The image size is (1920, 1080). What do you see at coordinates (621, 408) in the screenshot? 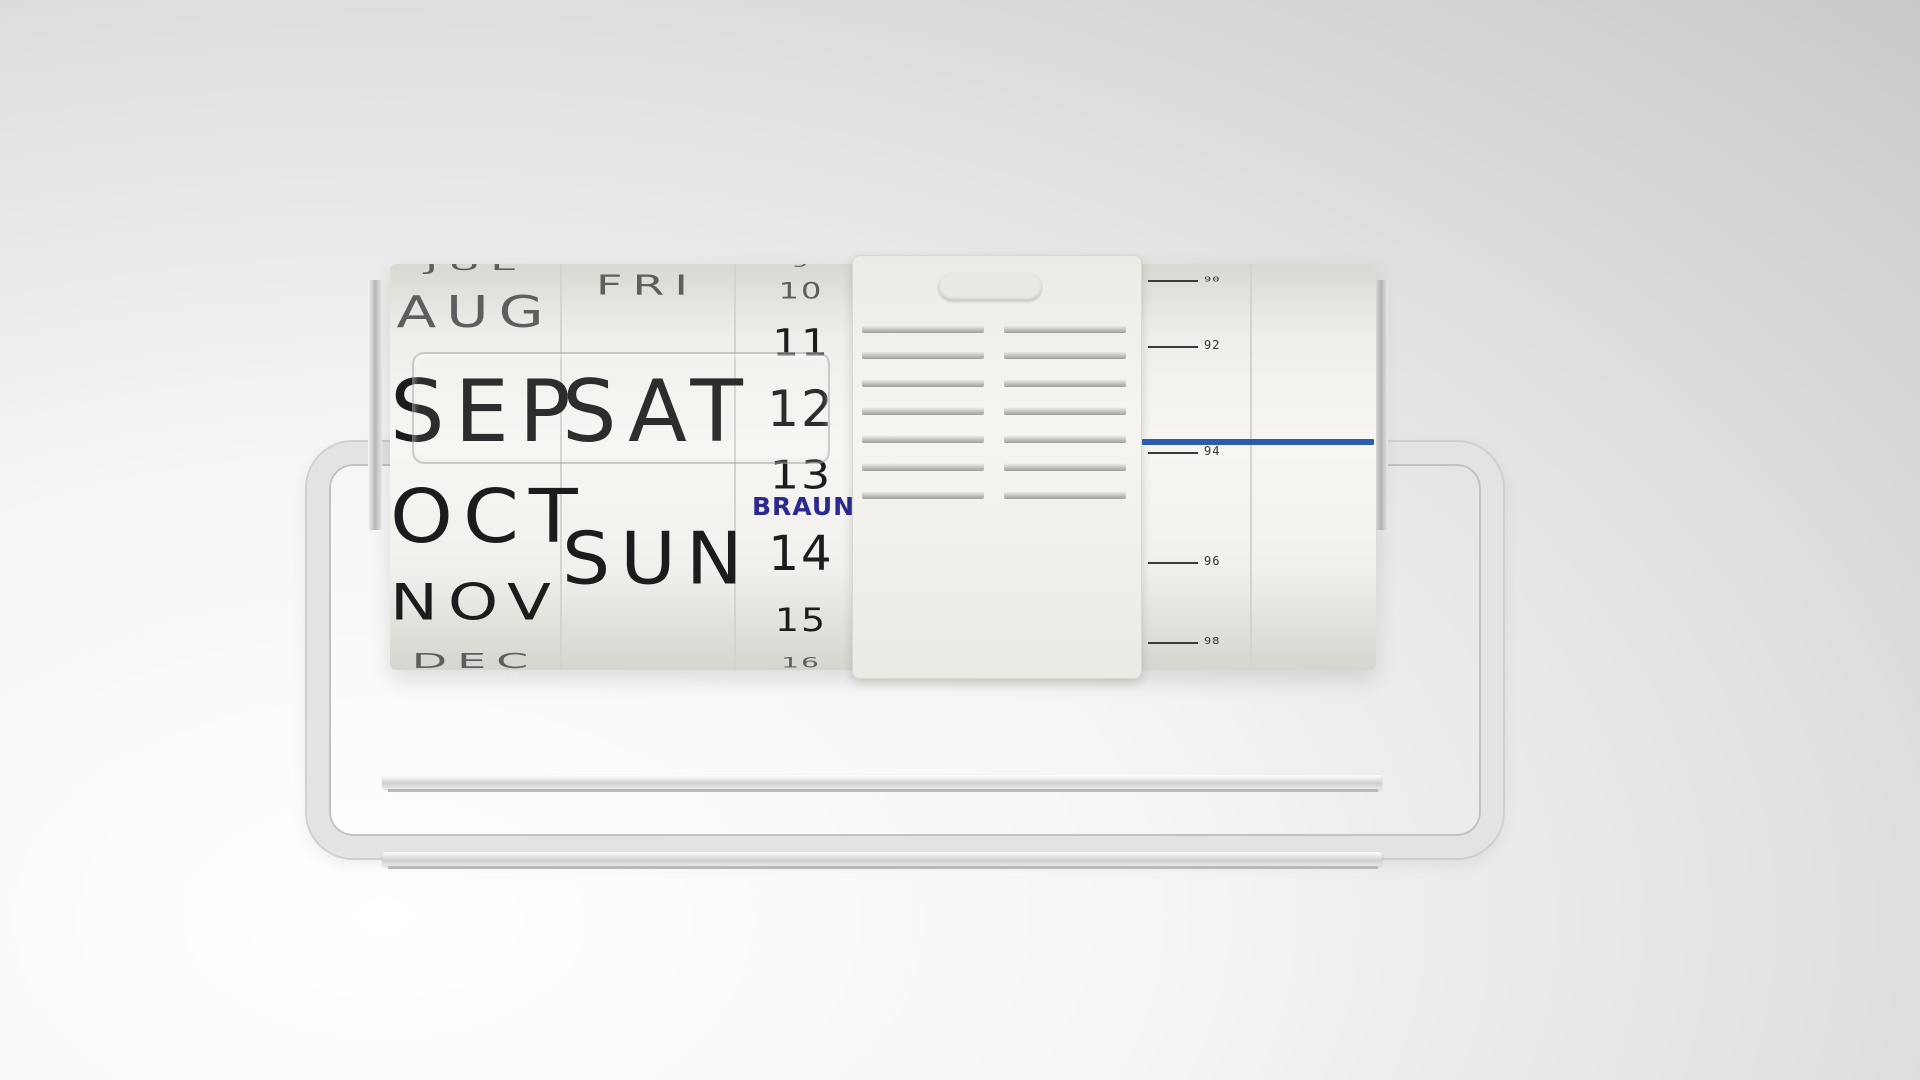
I see `date-viewing-window` at bounding box center [621, 408].